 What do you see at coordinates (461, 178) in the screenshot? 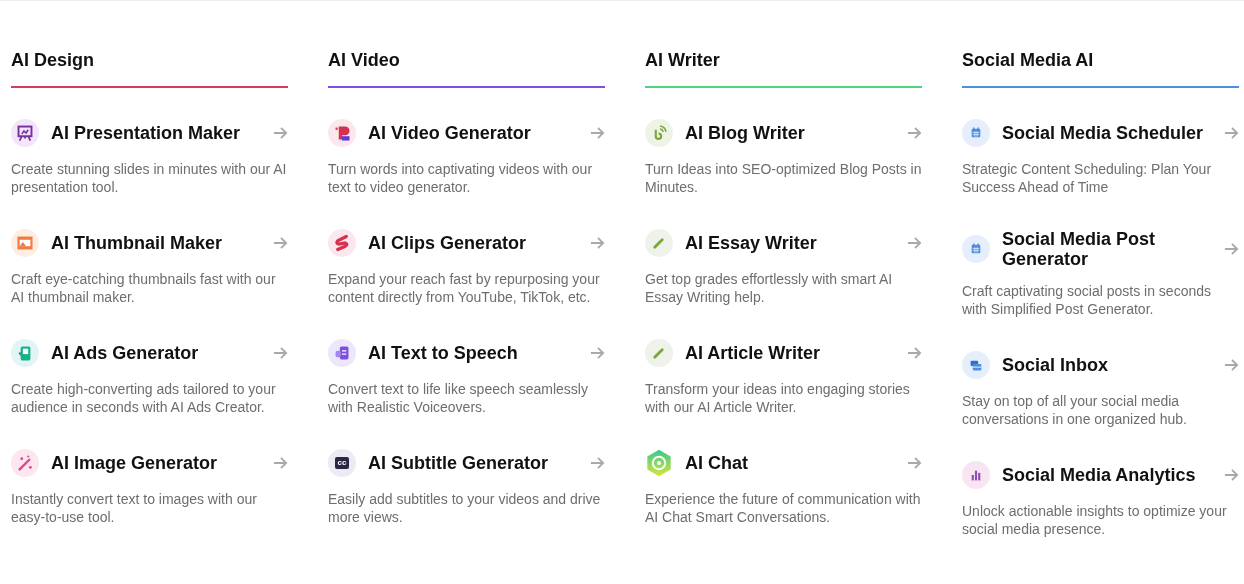
I see `tool-description: Turn words into captivating videos with our text to video generator.` at bounding box center [461, 178].